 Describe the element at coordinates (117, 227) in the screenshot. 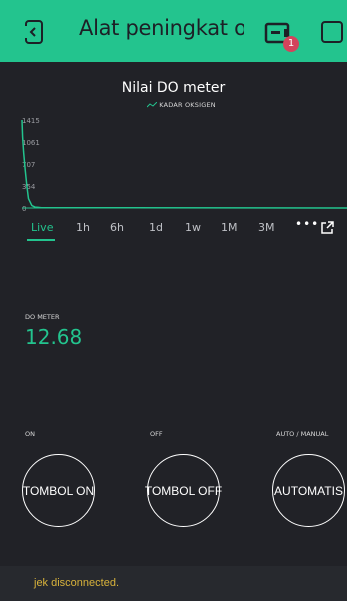

I see `range-6h: 6h` at that location.